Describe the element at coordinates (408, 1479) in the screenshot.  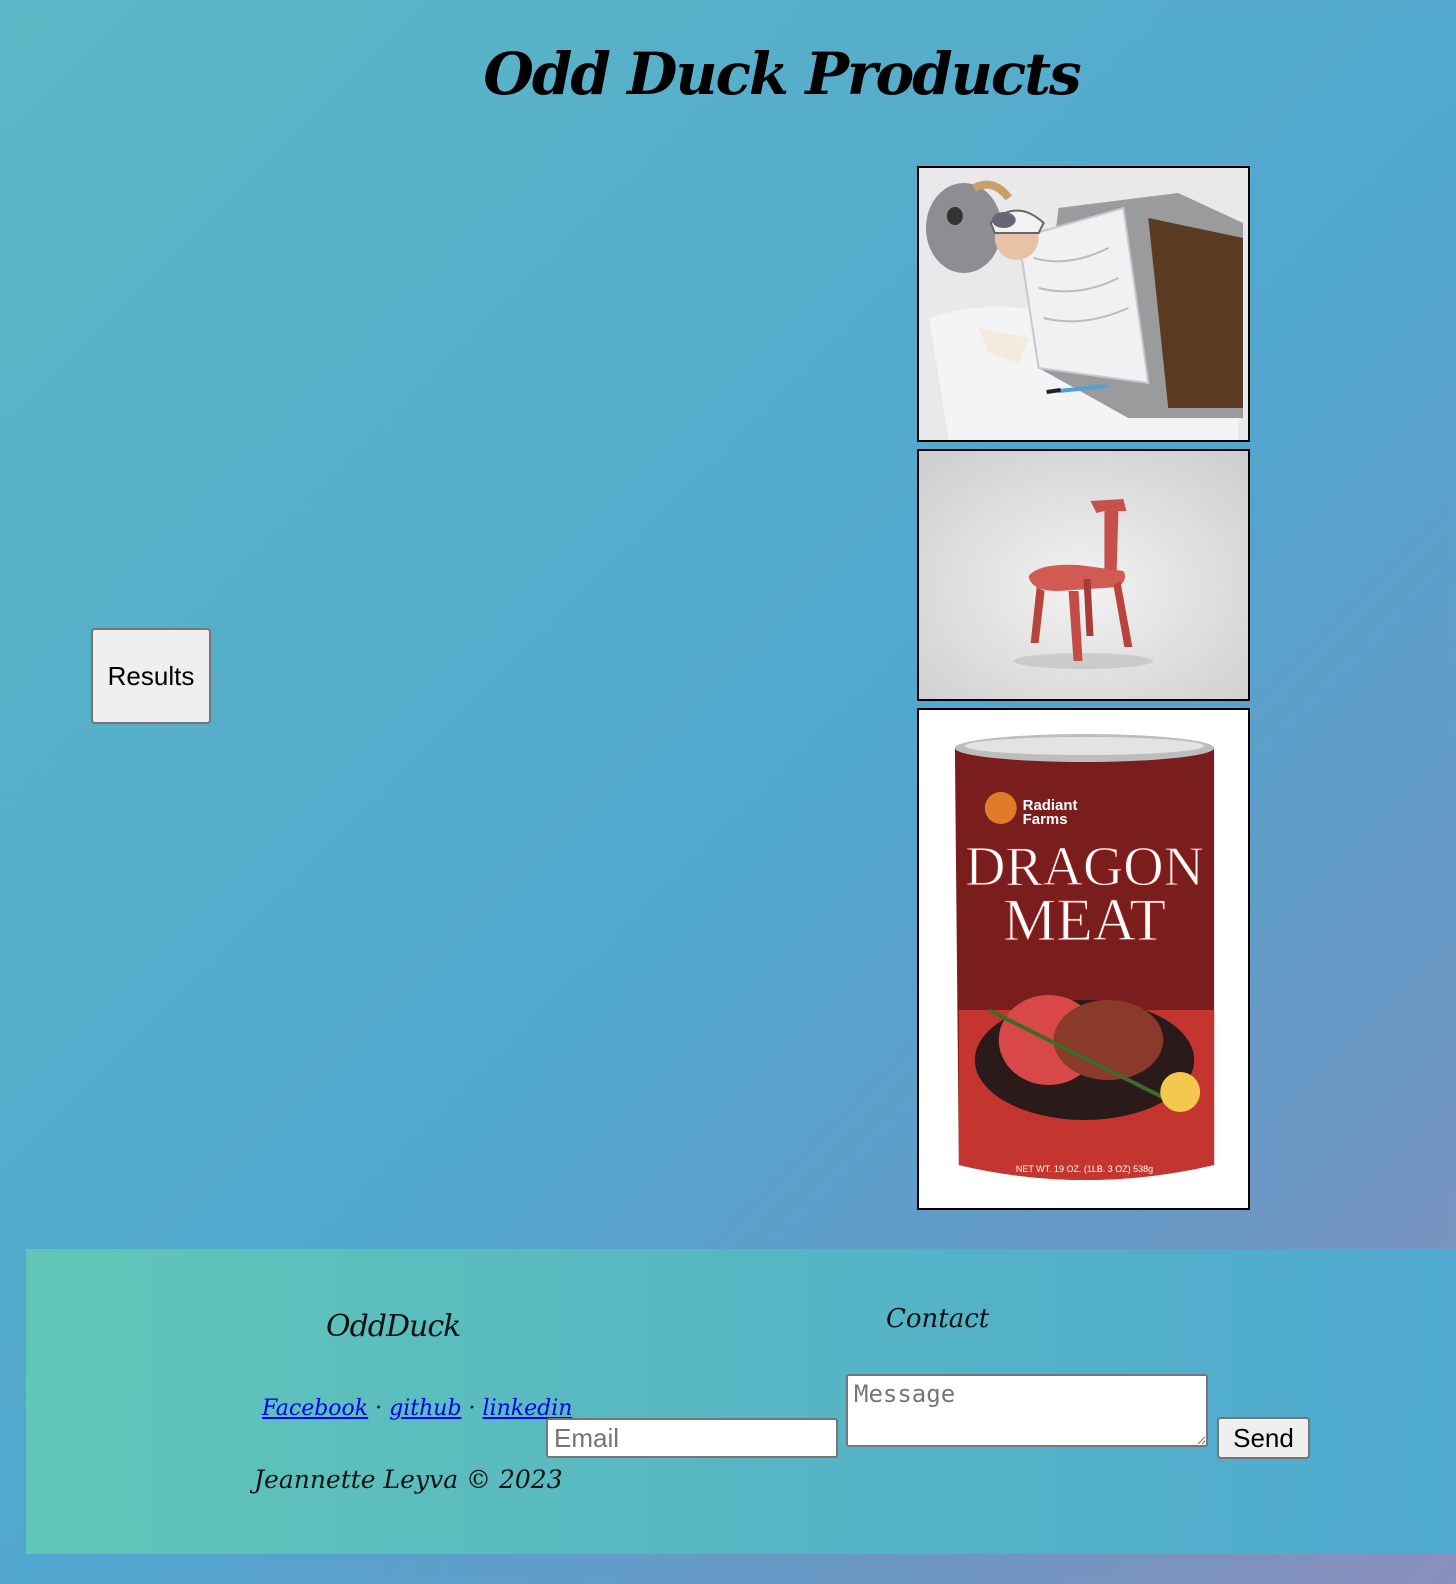
I see `copyright: Jeannette Leyva © 2023` at that location.